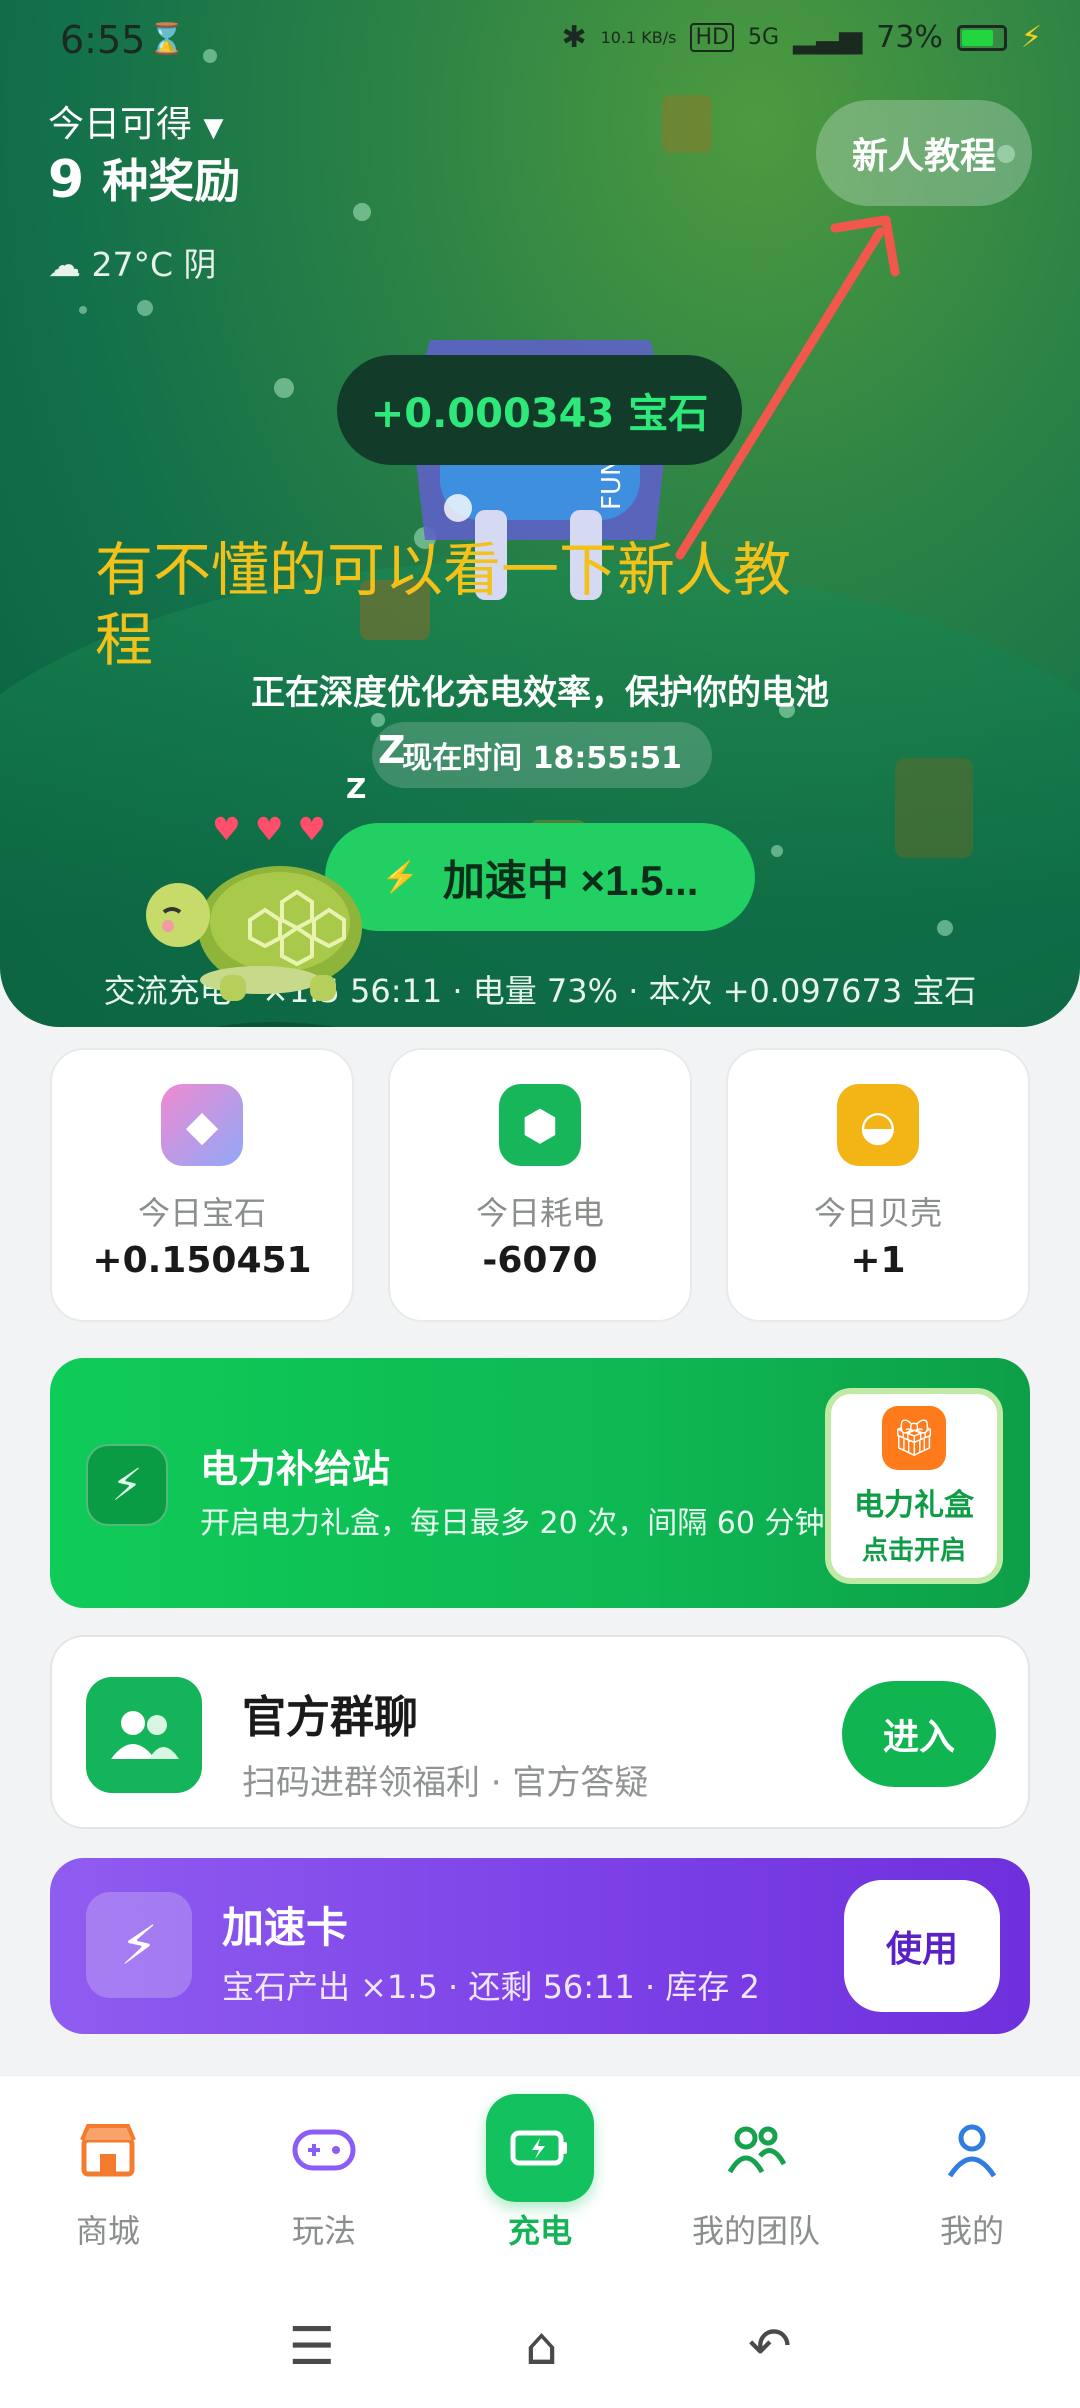  What do you see at coordinates (540, 693) in the screenshot?
I see `optimize-status: 正在深度优化充电效率，保护你的电池` at bounding box center [540, 693].